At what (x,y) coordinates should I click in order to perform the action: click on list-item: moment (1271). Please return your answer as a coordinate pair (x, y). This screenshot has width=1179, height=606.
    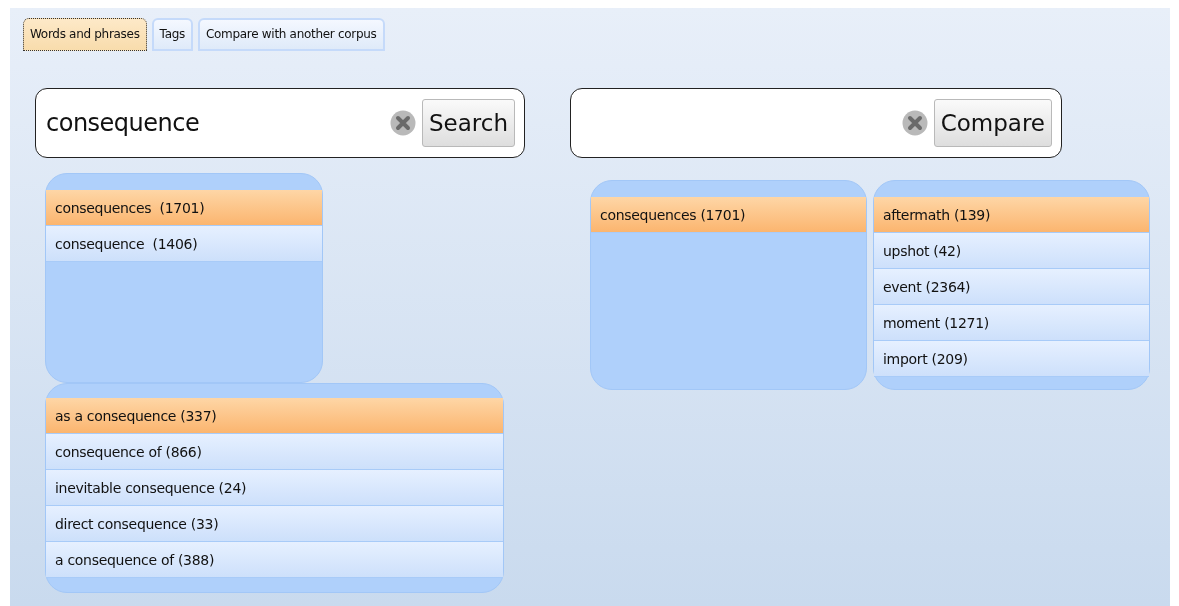
    Looking at the image, I should click on (1011, 323).